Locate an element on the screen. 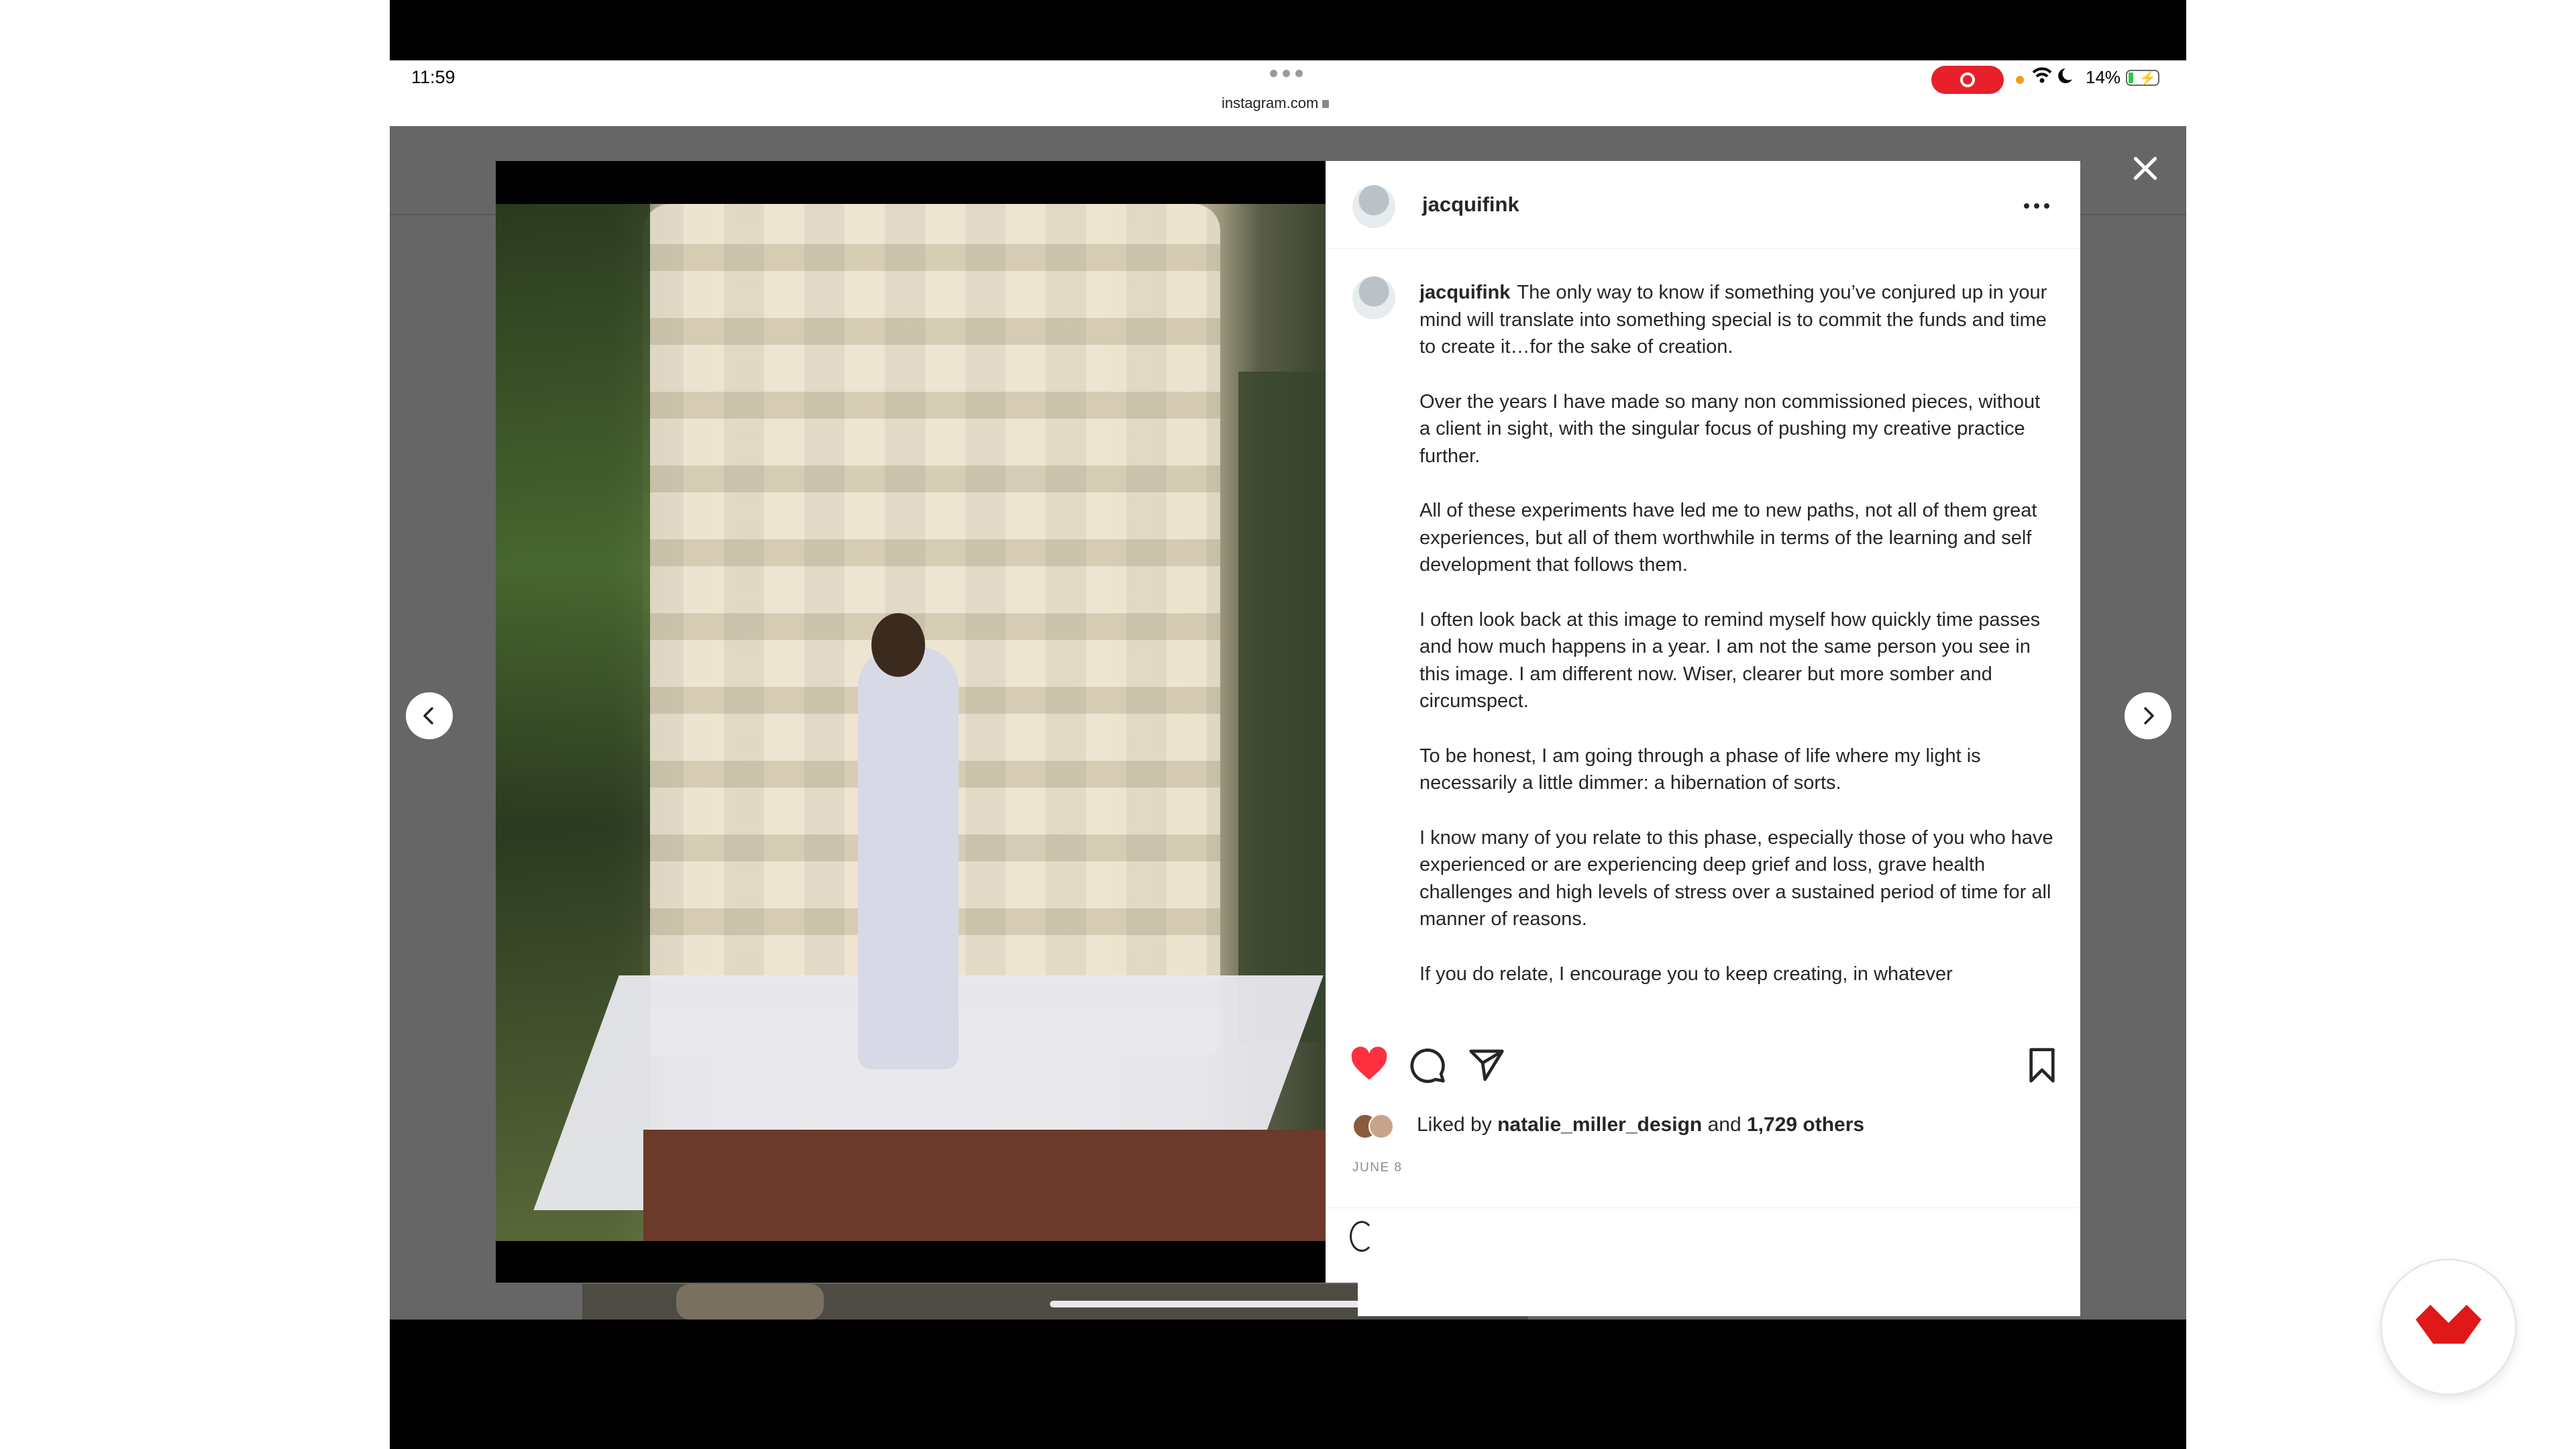 Image resolution: width=2576 pixels, height=1449 pixels. bookmark-icon is located at coordinates (2042, 1066).